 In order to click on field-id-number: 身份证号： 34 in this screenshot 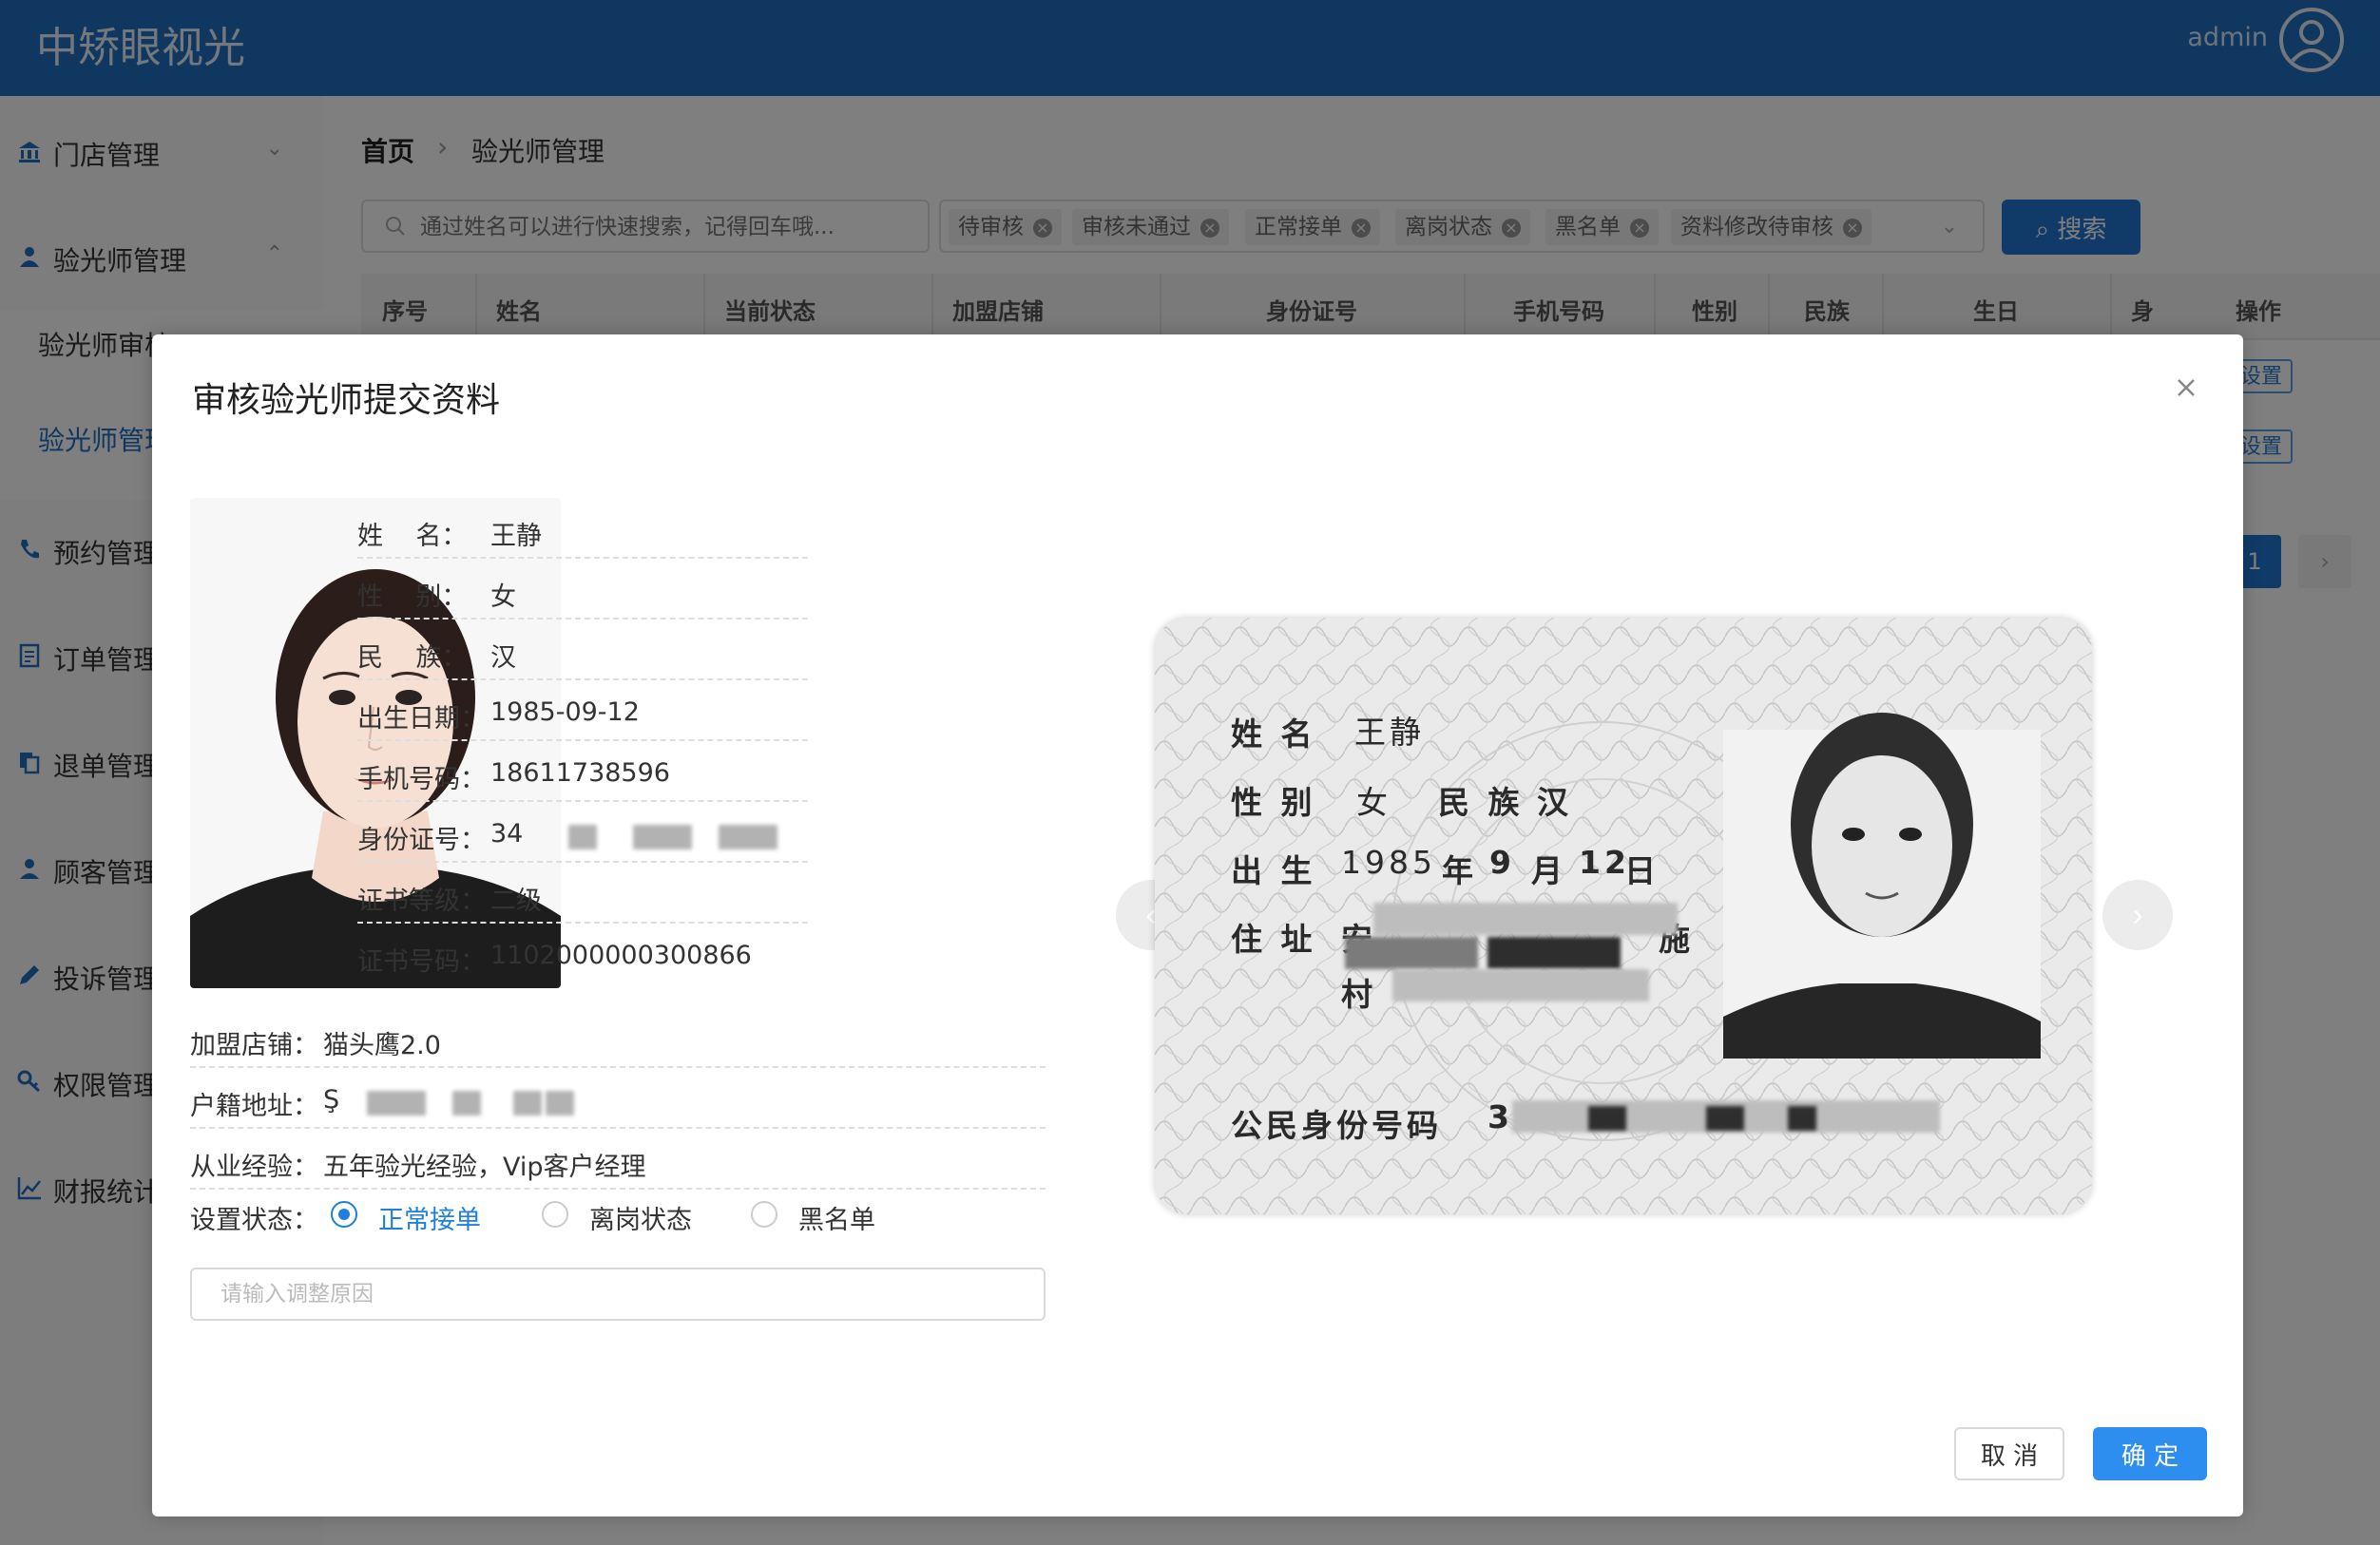, I will do `click(582, 832)`.